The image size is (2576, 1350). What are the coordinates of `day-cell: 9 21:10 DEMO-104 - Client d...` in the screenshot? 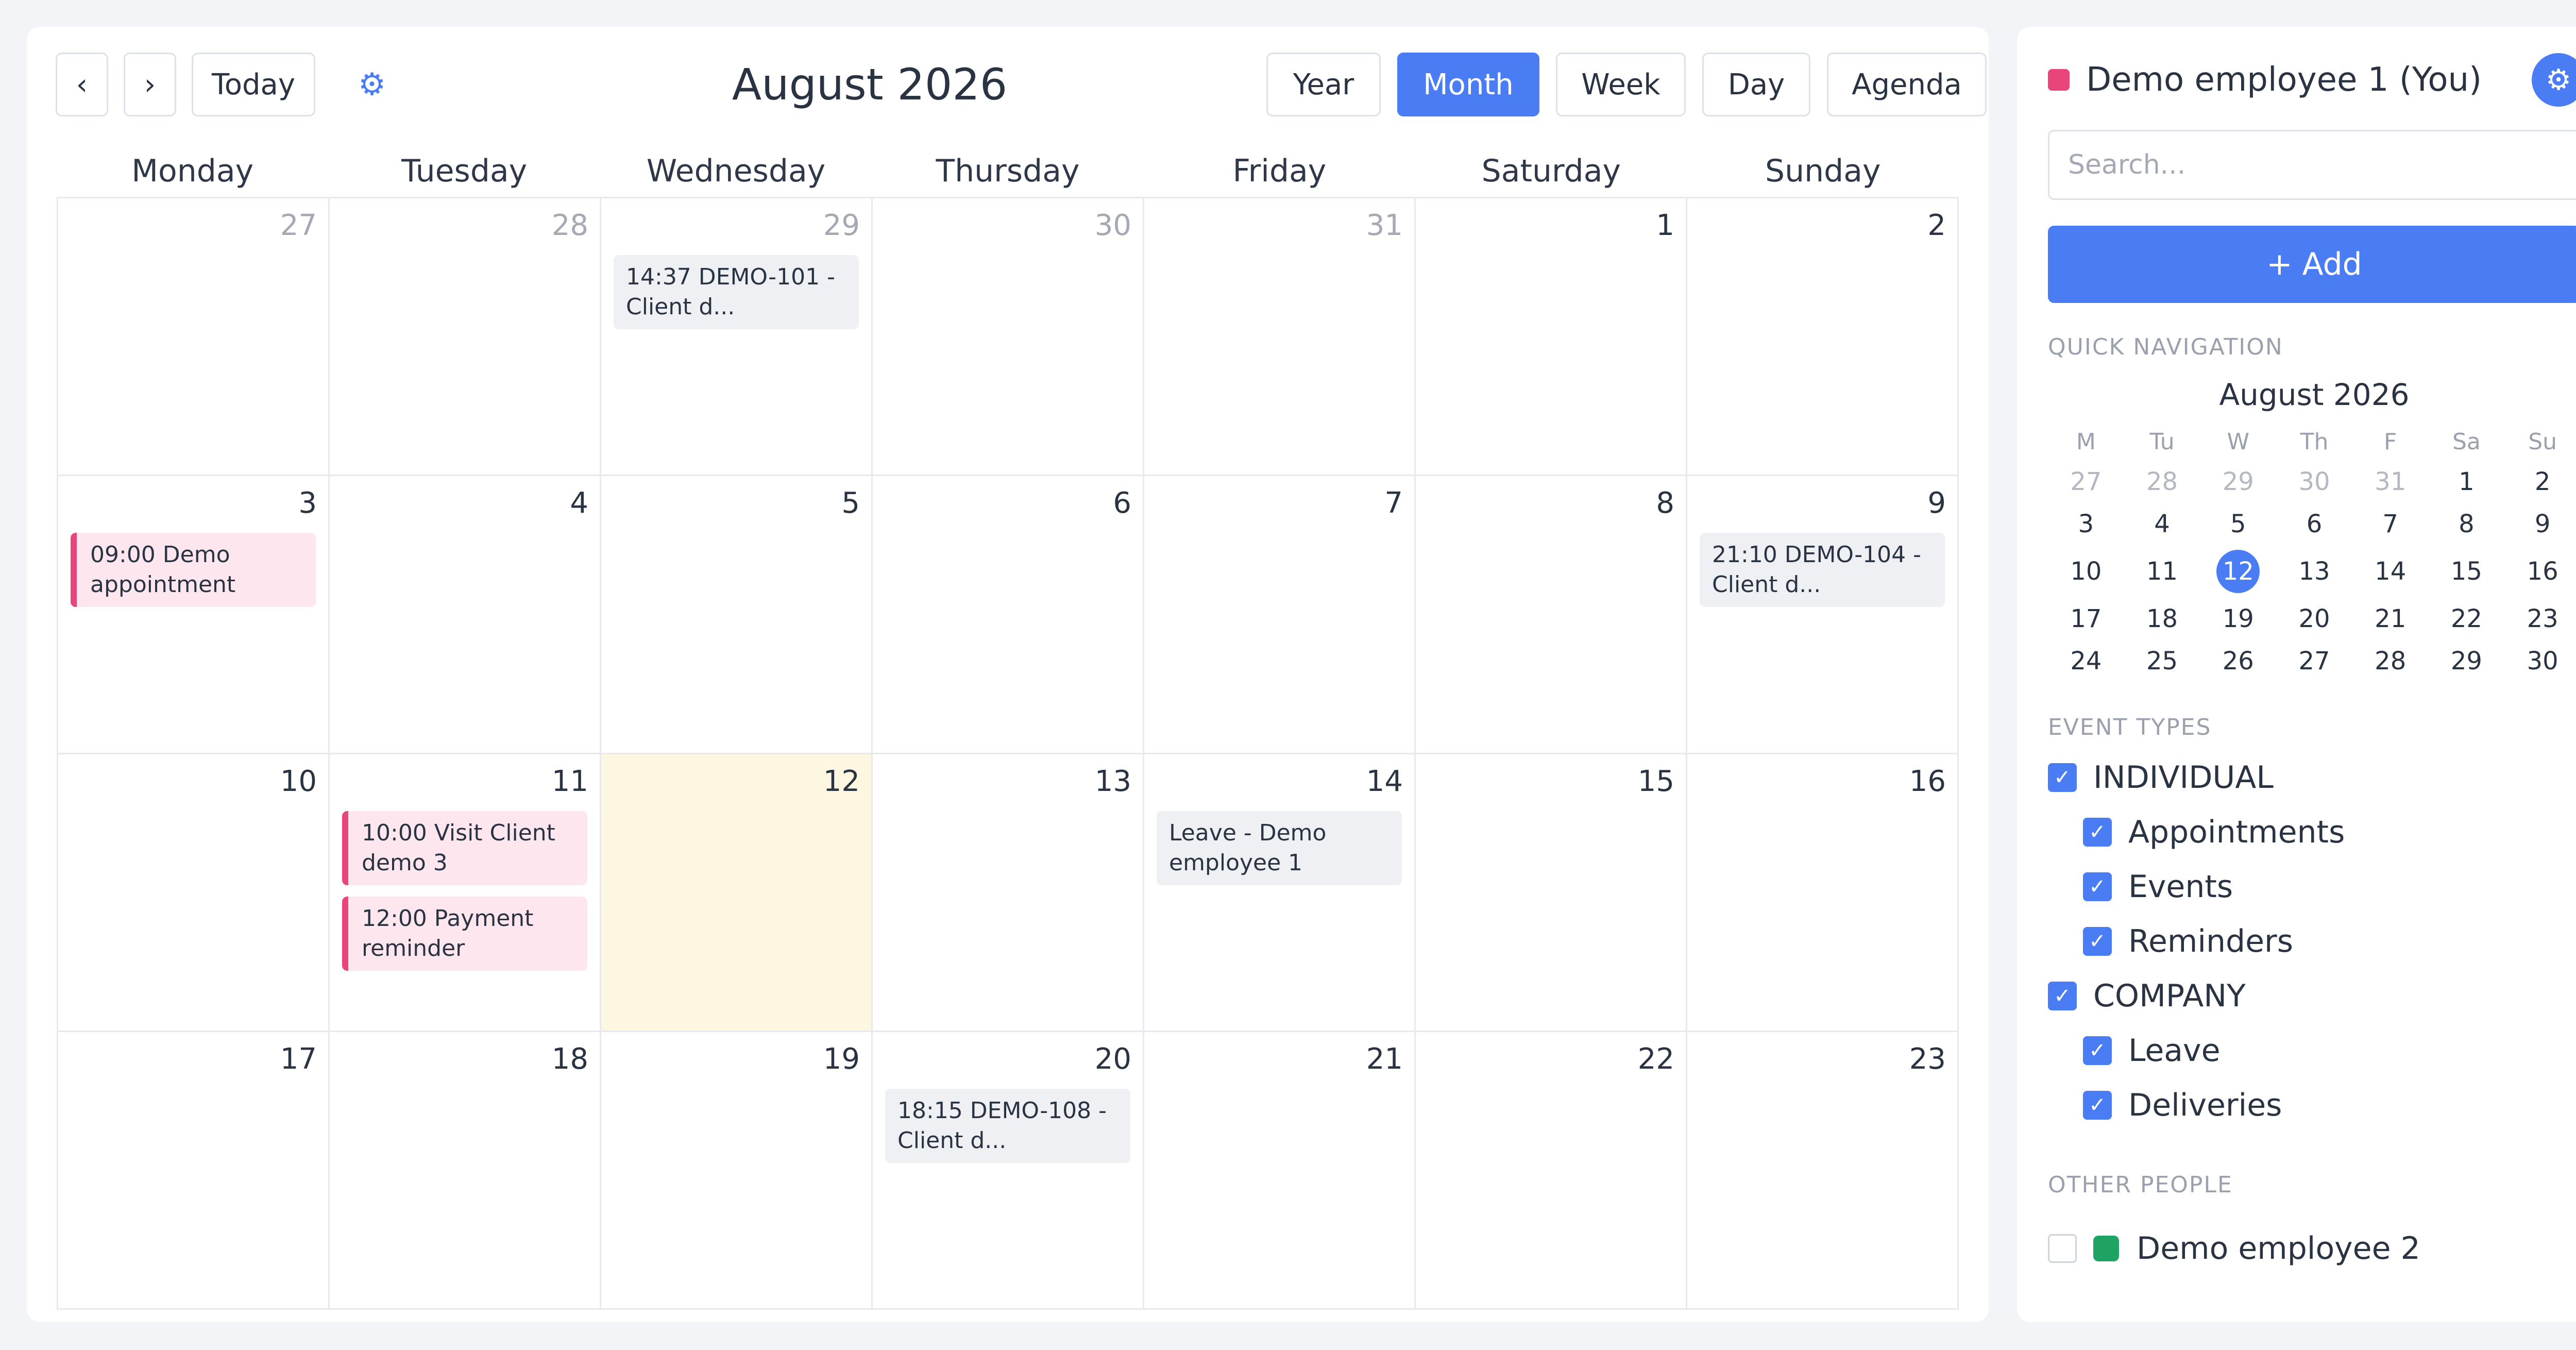 It's located at (1823, 615).